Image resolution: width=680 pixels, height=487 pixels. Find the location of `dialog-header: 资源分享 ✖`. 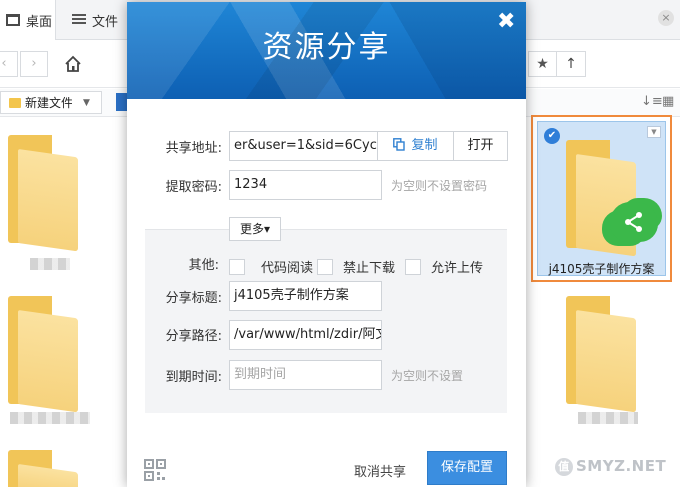

dialog-header: 资源分享 ✖ is located at coordinates (326, 50).